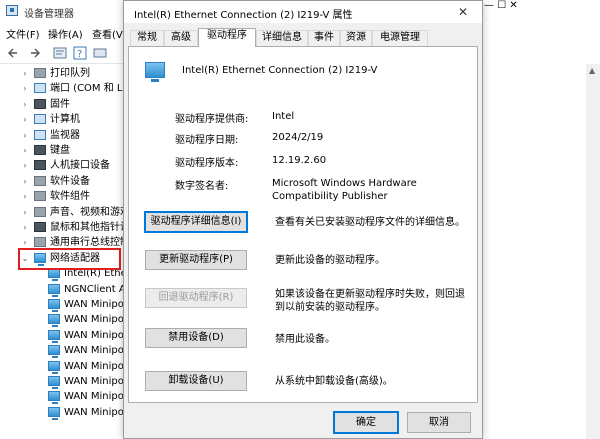 The image size is (600, 439). What do you see at coordinates (366, 422) in the screenshot?
I see `ok-button: 确定` at bounding box center [366, 422].